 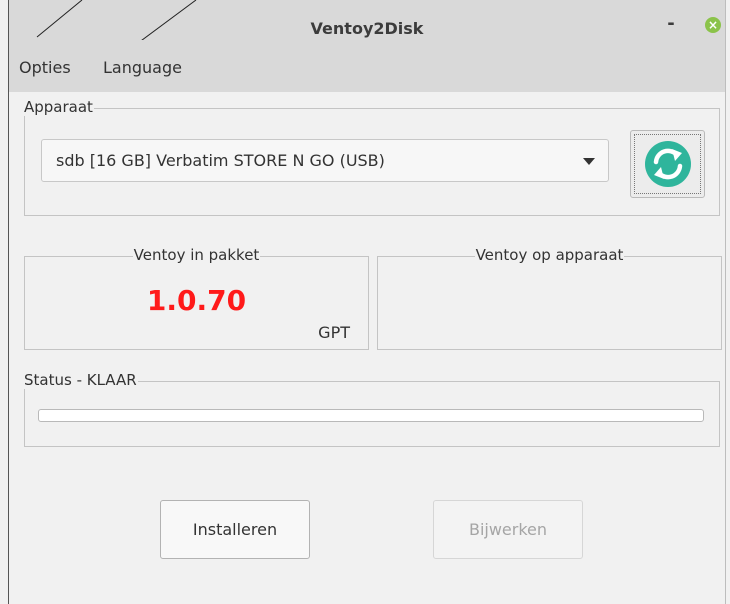 I want to click on window-right-edge, so click(x=725, y=302).